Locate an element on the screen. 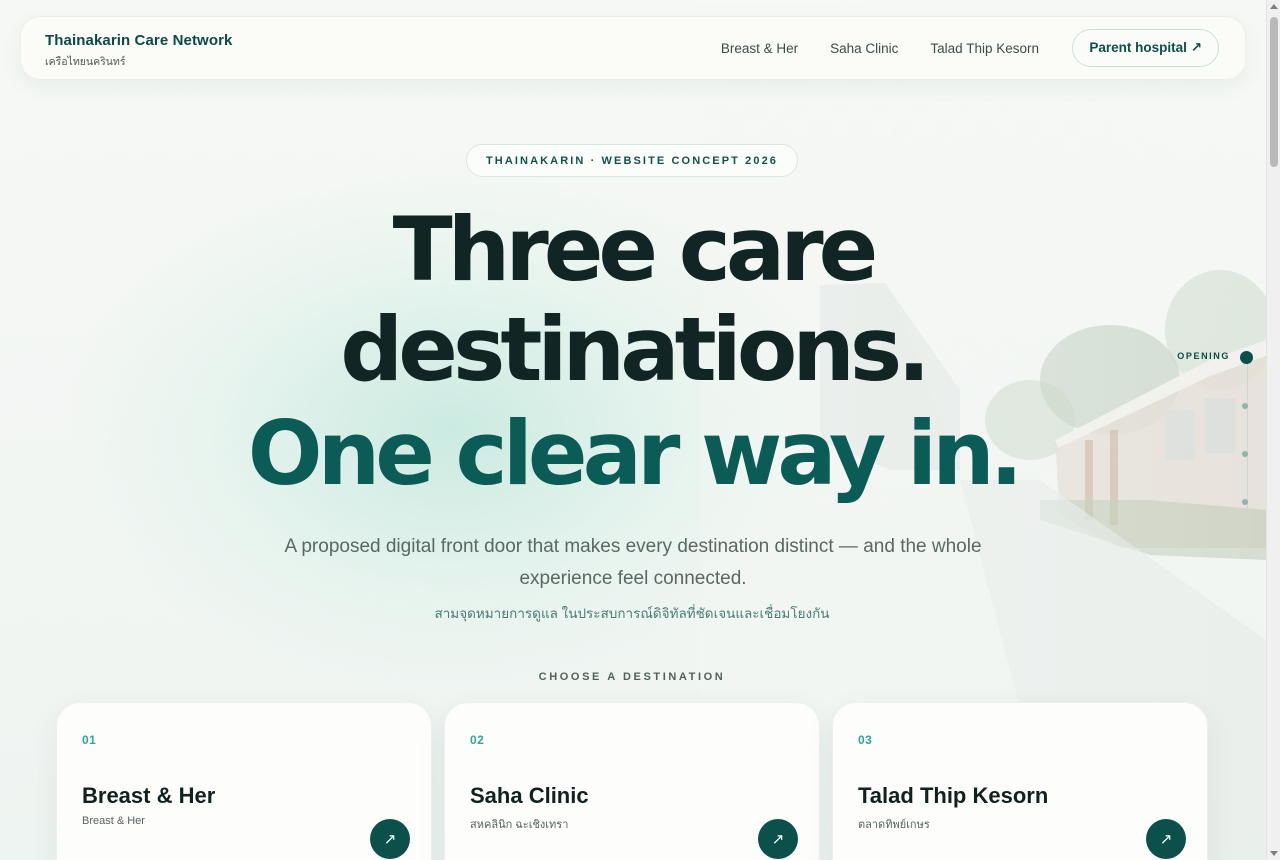 Image resolution: width=1280 pixels, height=860 pixels. headline-line-1: Three care is located at coordinates (635, 249).